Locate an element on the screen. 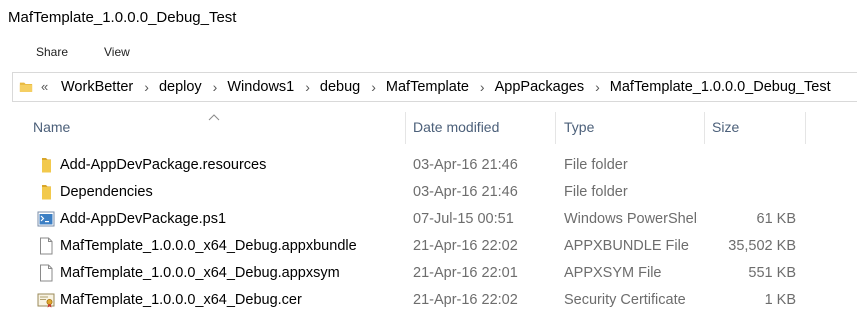 This screenshot has height=332, width=857. column-header-size: Size is located at coordinates (725, 127).